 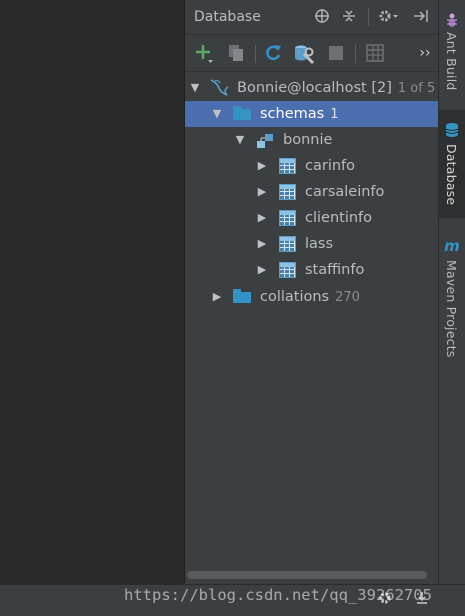 I want to click on target-icon, so click(x=322, y=16).